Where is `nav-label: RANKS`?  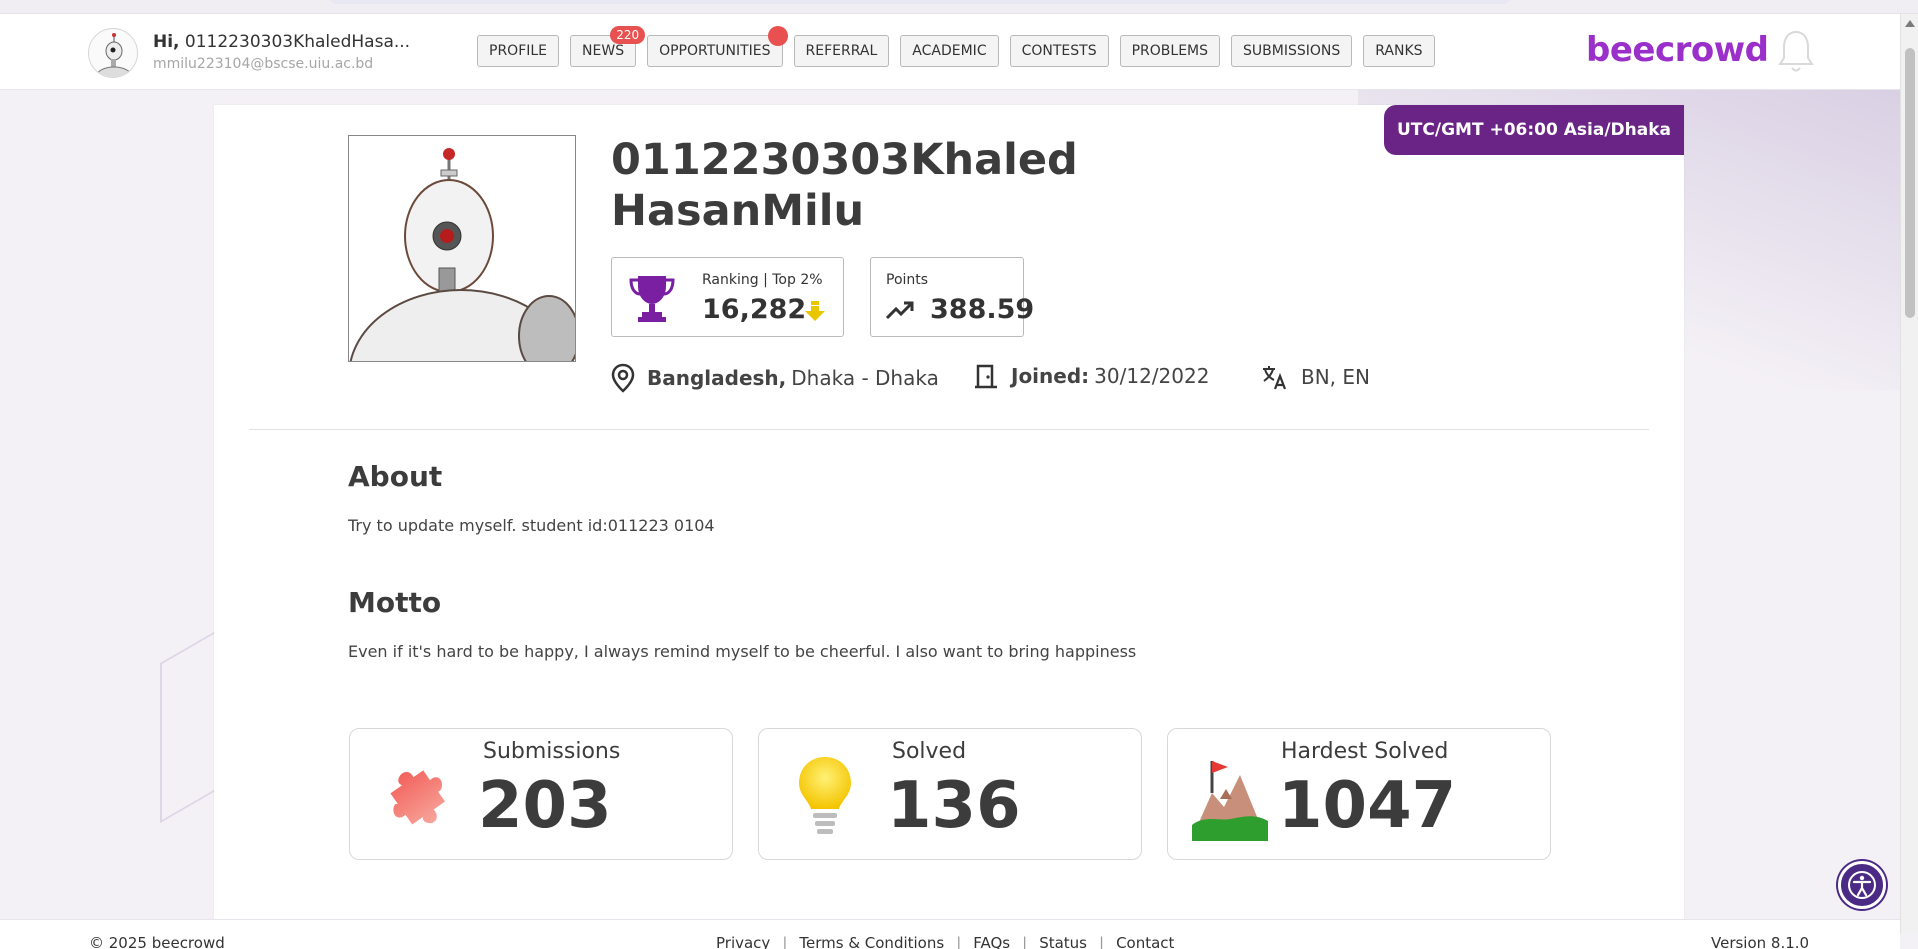
nav-label: RANKS is located at coordinates (1399, 51).